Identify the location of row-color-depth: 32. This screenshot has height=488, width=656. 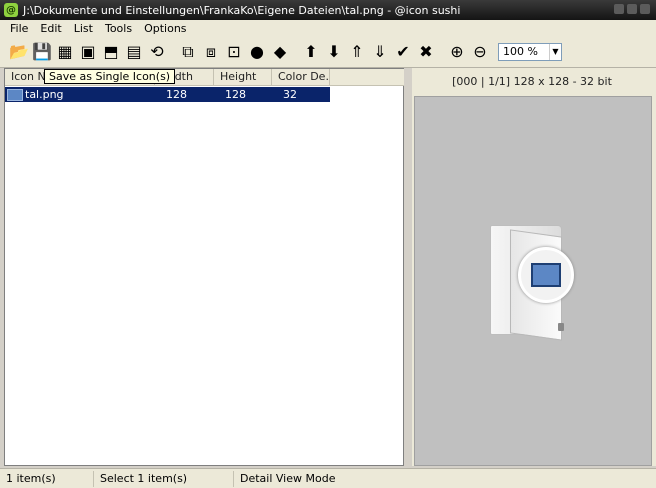
(290, 94).